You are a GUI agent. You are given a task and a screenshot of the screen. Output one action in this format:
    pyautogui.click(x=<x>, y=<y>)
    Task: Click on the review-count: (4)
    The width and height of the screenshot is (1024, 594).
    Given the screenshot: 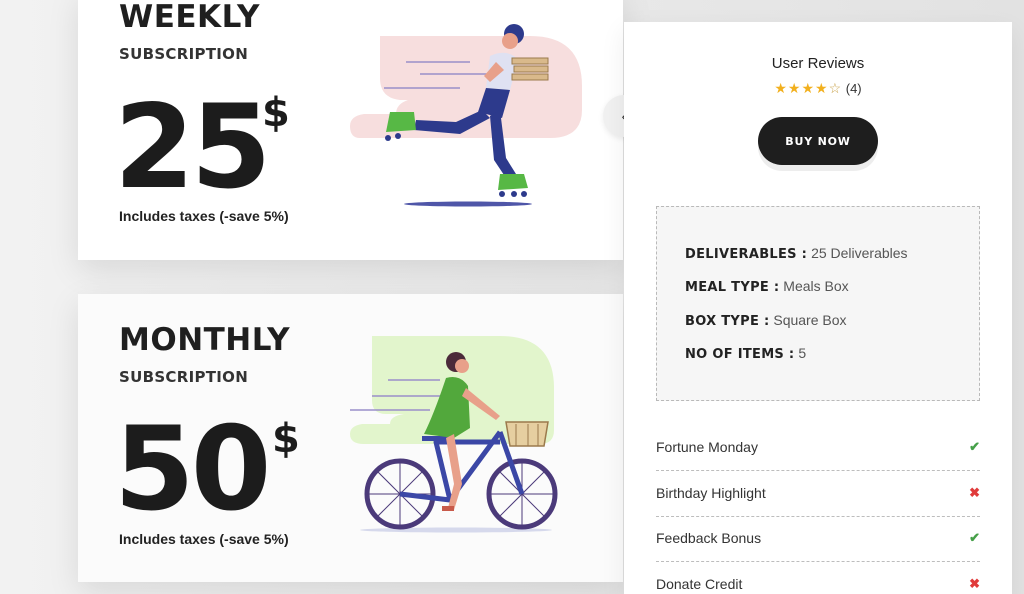 What is the action you would take?
    pyautogui.click(x=853, y=88)
    